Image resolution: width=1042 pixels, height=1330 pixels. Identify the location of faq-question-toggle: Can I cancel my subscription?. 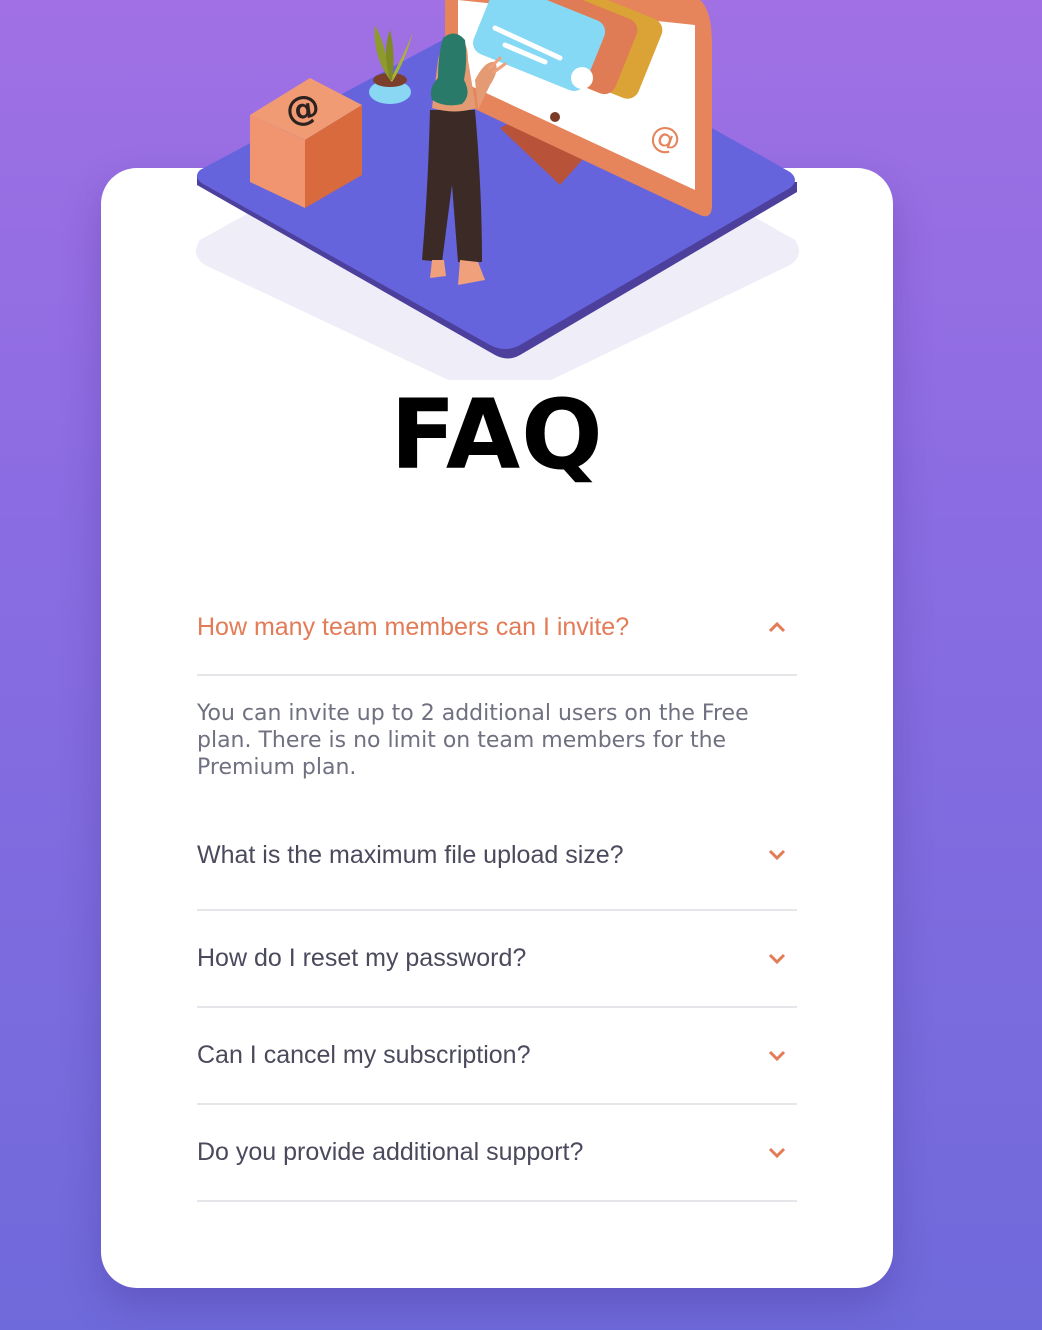
(497, 1055).